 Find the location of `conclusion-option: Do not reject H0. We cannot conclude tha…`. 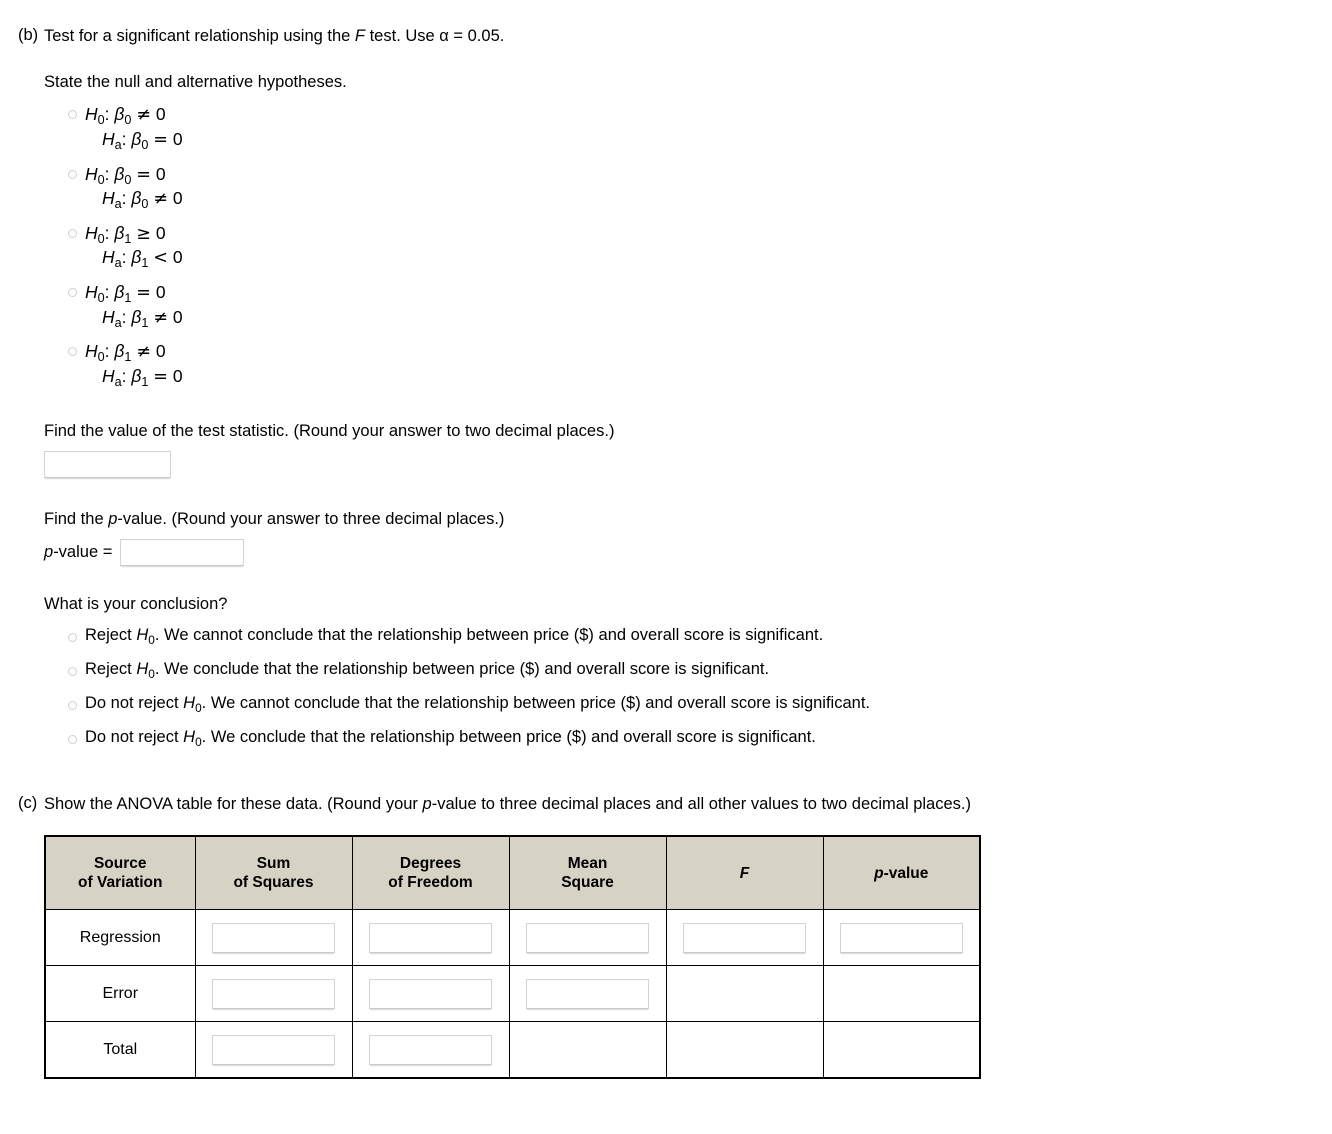

conclusion-option: Do not reject H0. We cannot conclude tha… is located at coordinates (700, 704).